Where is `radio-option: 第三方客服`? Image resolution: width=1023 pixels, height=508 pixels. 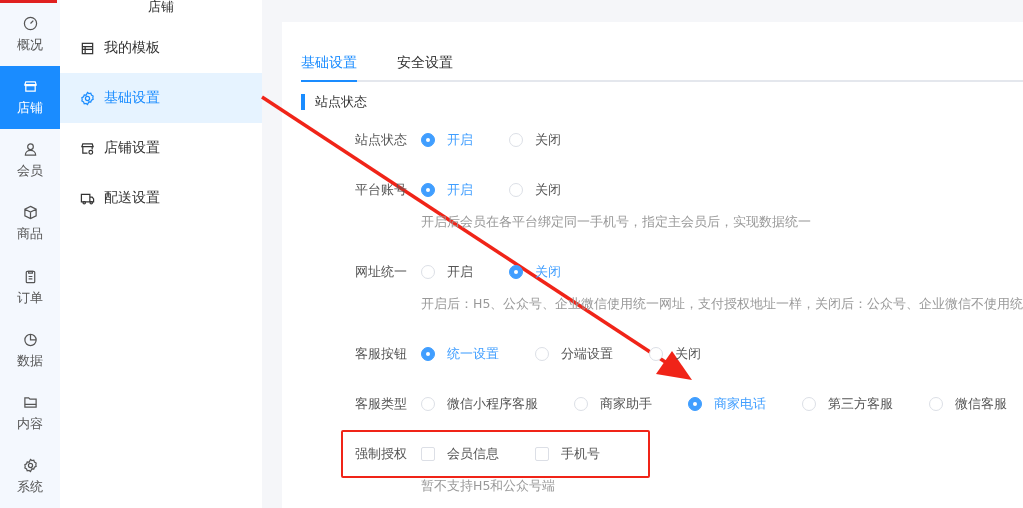 radio-option: 第三方客服 is located at coordinates (847, 404).